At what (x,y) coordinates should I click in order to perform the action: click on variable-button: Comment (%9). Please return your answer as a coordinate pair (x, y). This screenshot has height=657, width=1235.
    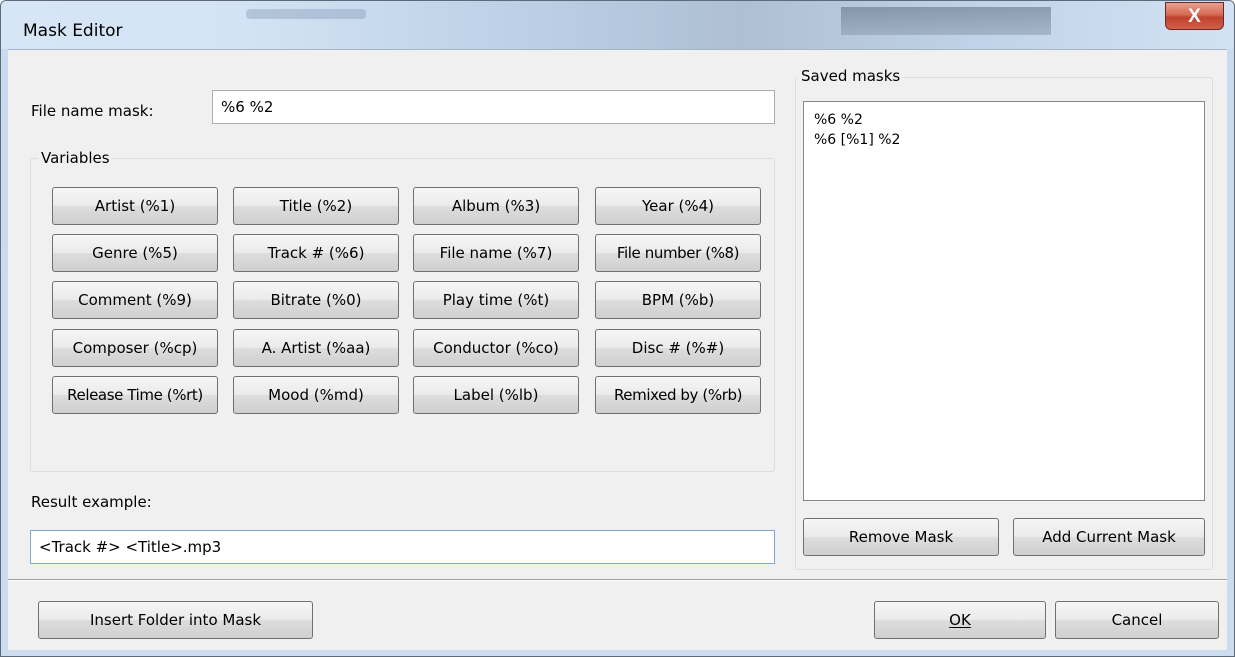
    Looking at the image, I should click on (135, 300).